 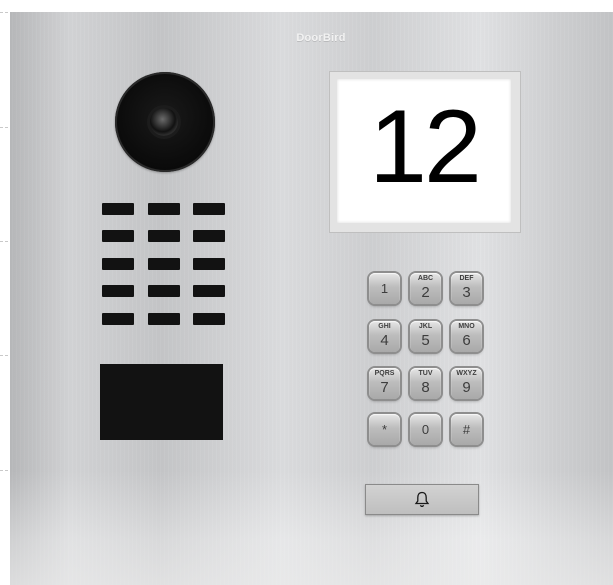 I want to click on key-digit: 0, so click(x=425, y=429).